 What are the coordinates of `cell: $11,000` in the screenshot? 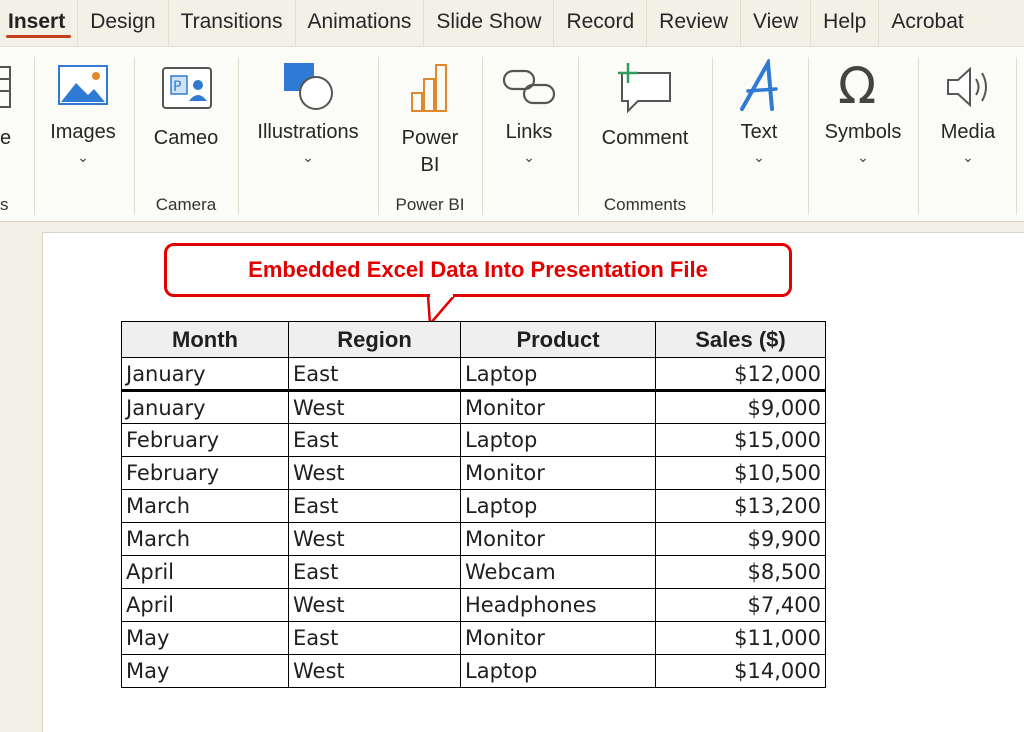 It's located at (740, 638).